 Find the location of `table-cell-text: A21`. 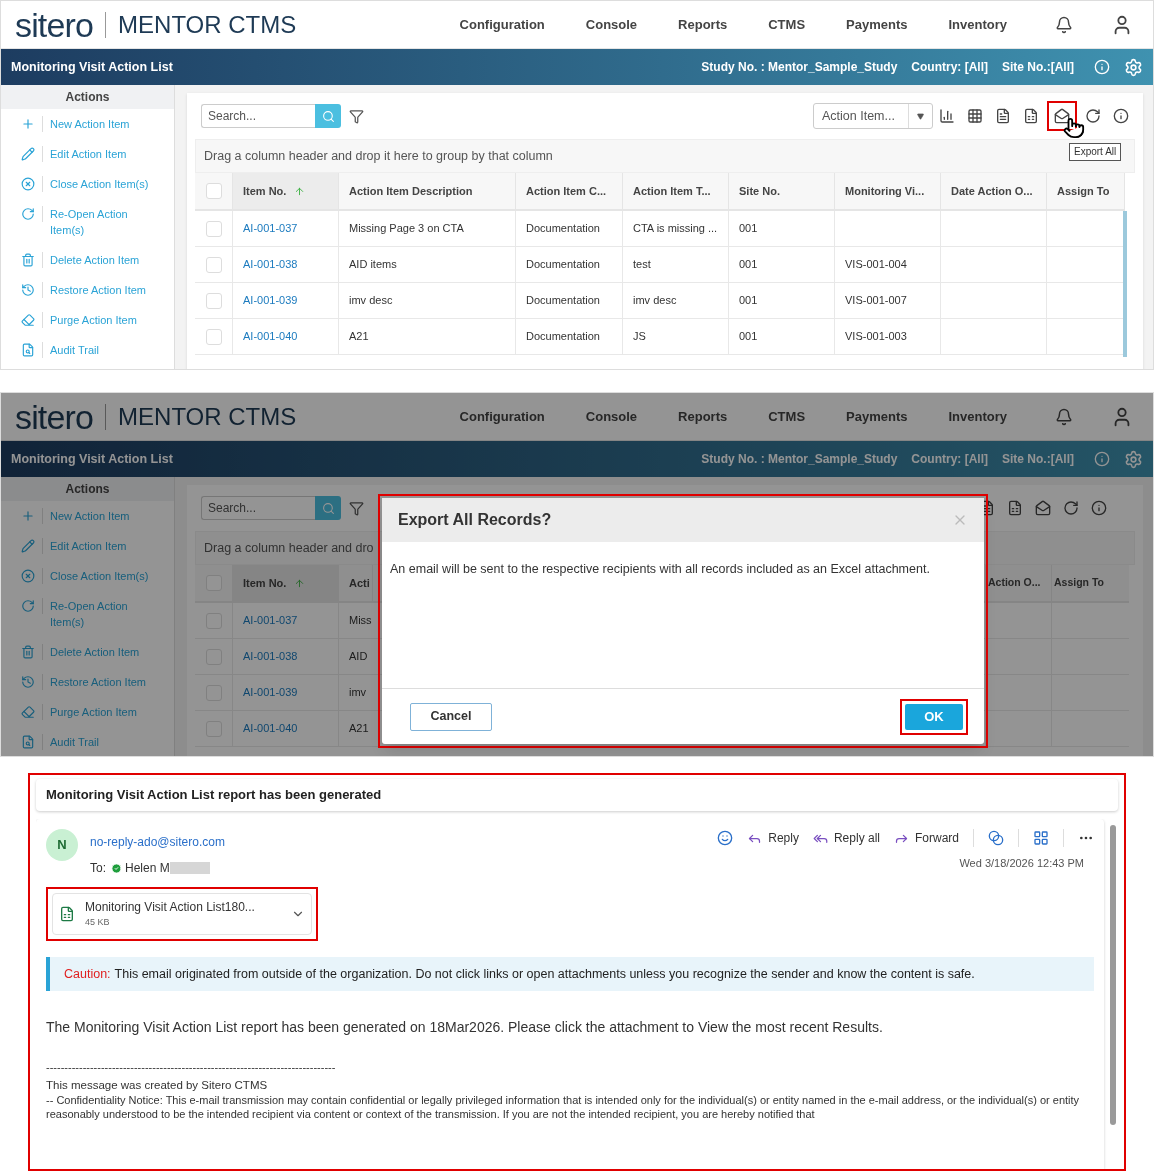

table-cell-text: A21 is located at coordinates (359, 729).